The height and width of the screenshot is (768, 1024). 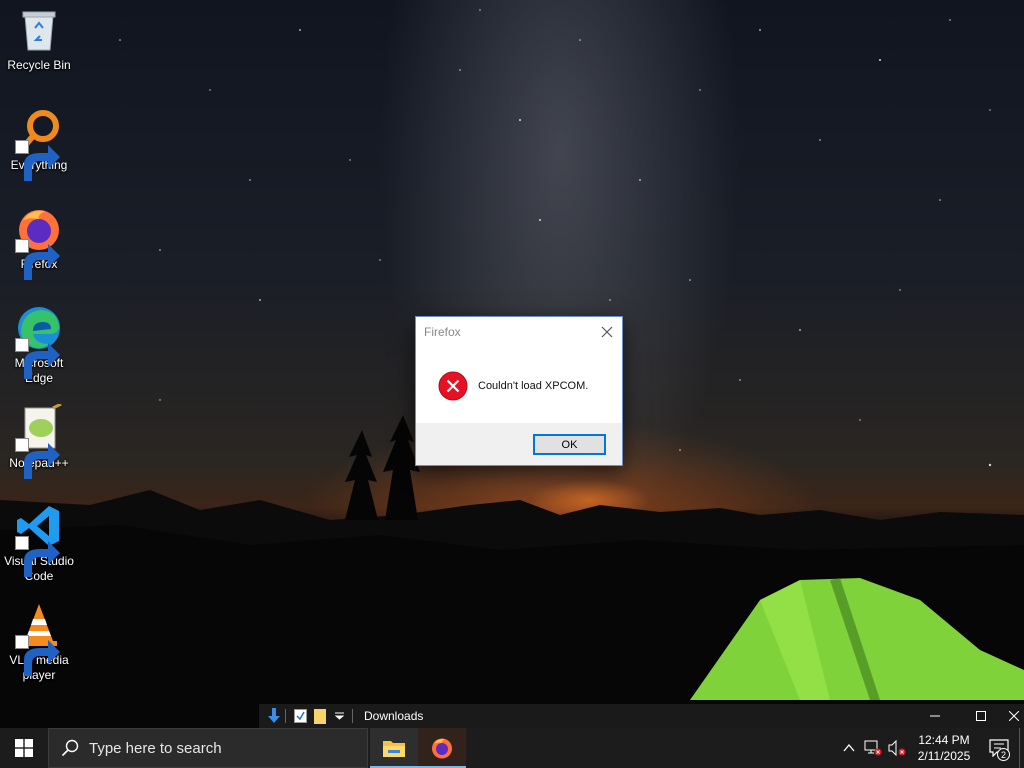 I want to click on clock-date: 2/11/2025, so click(x=944, y=756).